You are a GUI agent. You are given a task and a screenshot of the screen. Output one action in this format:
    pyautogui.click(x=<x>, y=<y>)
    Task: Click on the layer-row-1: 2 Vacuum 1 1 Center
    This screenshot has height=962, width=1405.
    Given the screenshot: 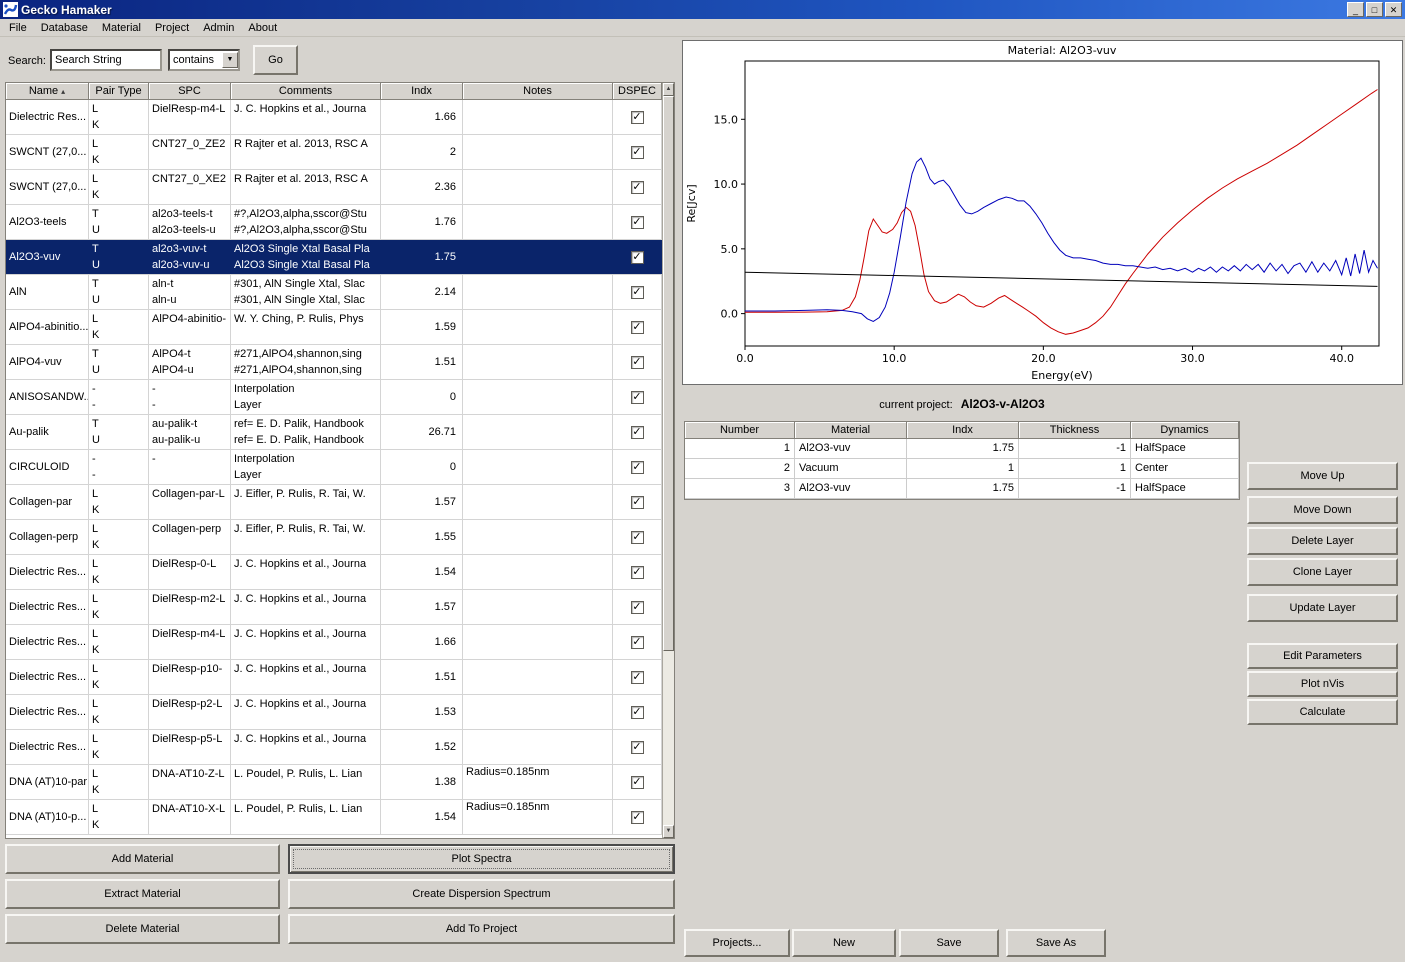 What is the action you would take?
    pyautogui.click(x=962, y=469)
    